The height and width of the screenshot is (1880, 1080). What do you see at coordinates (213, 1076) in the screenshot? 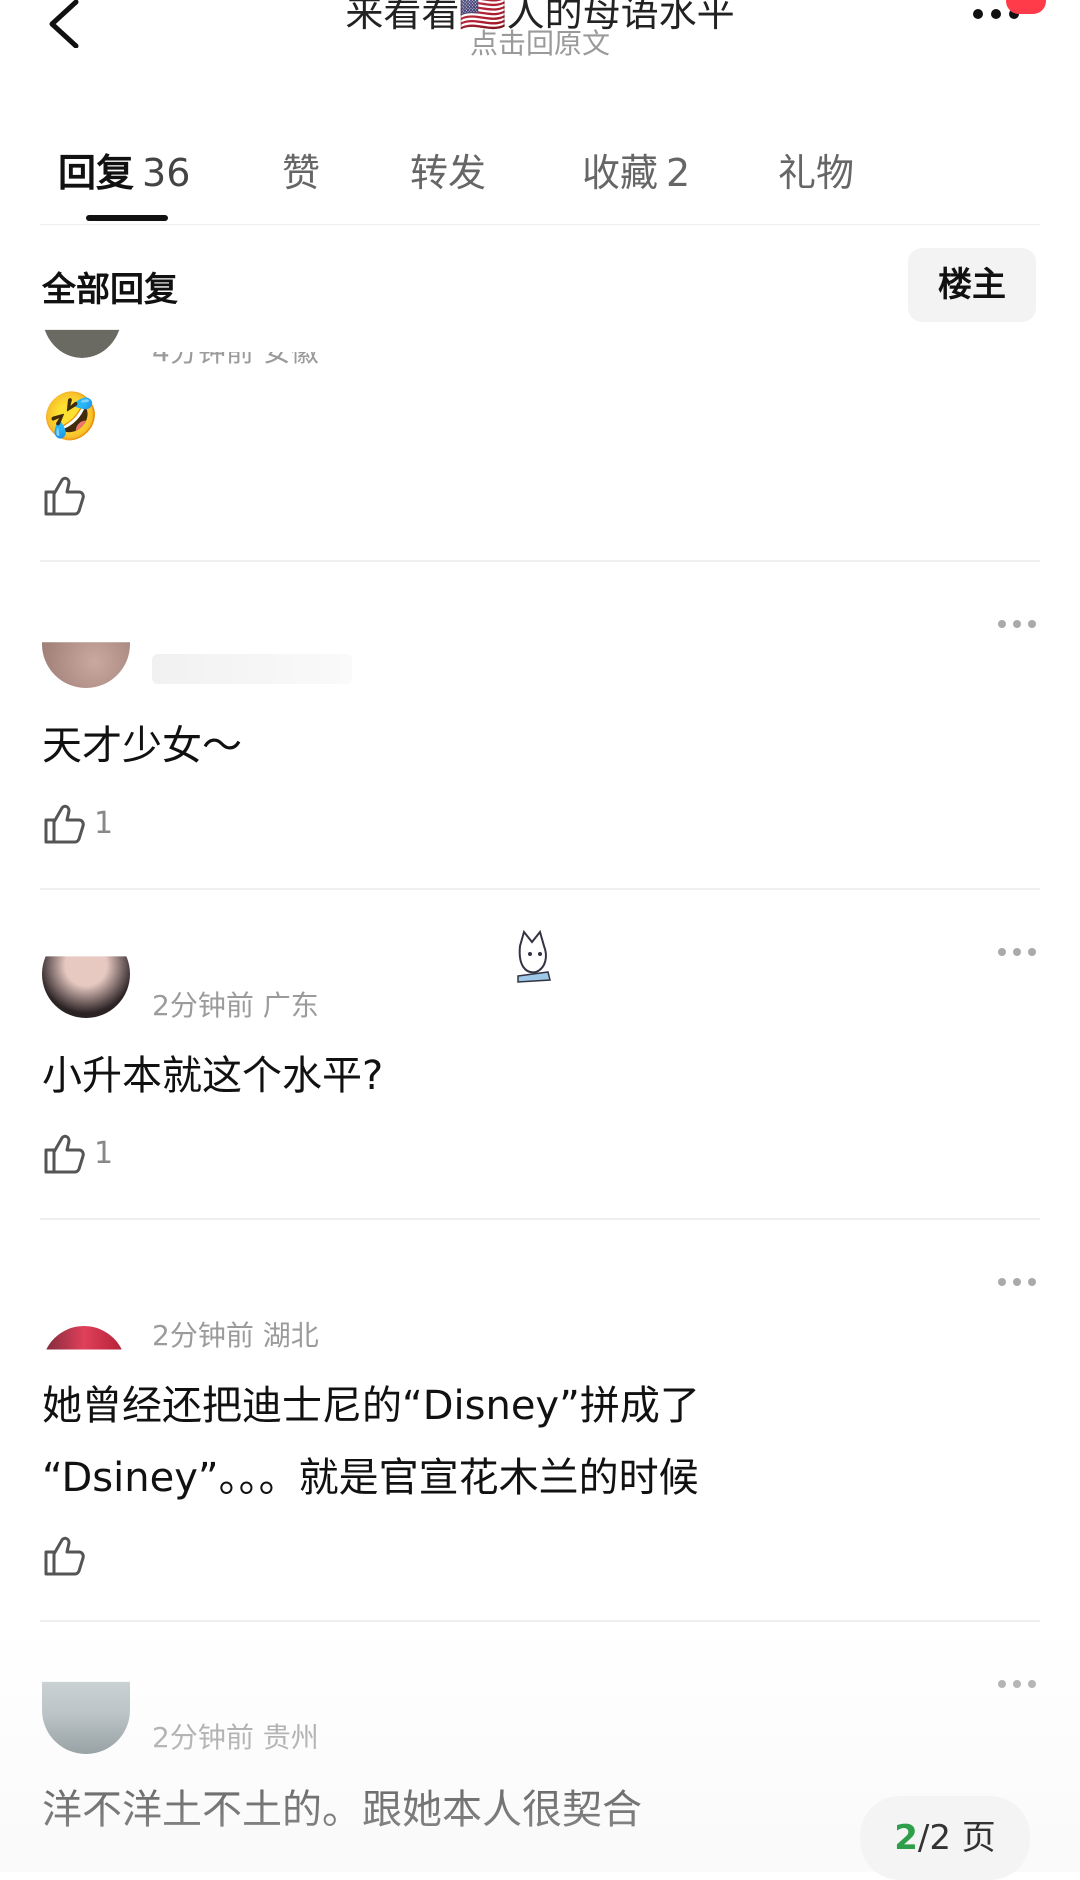
I see `comment-text: 小升本就这个水平?` at bounding box center [213, 1076].